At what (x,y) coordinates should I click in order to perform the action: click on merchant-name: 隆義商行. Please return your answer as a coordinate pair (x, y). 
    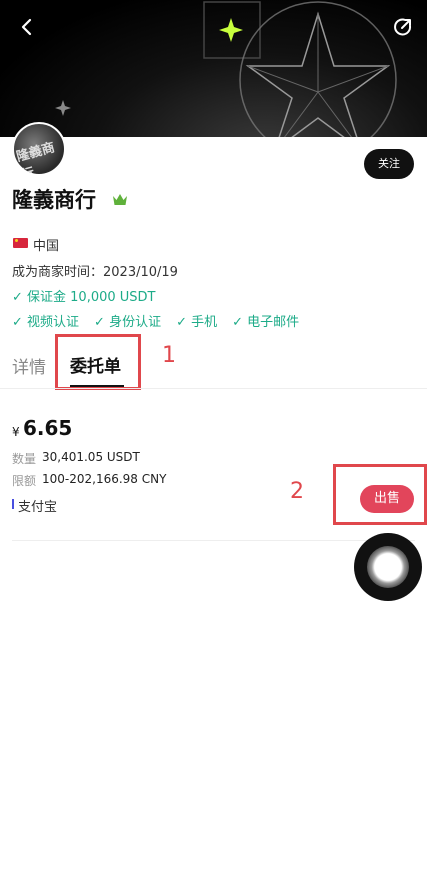
    Looking at the image, I should click on (54, 200).